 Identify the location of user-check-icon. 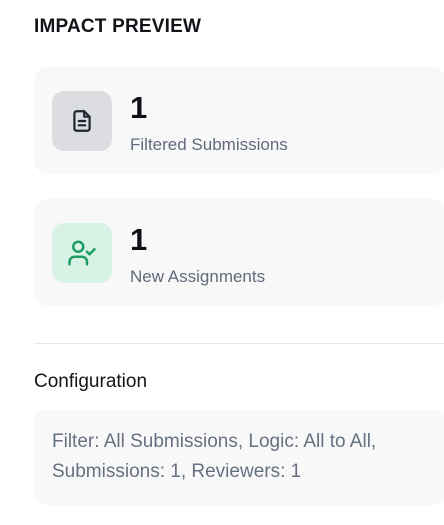
(82, 253).